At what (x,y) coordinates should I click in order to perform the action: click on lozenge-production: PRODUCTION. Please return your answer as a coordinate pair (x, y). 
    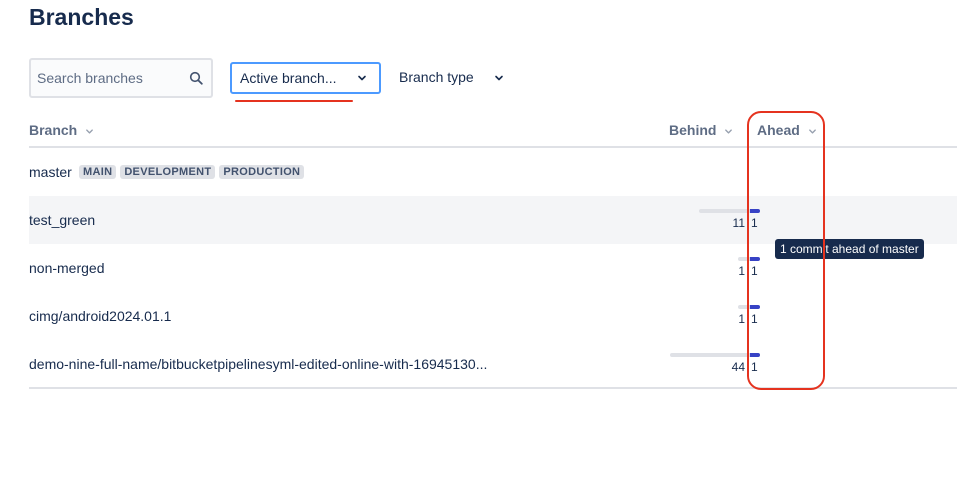
    Looking at the image, I should click on (262, 172).